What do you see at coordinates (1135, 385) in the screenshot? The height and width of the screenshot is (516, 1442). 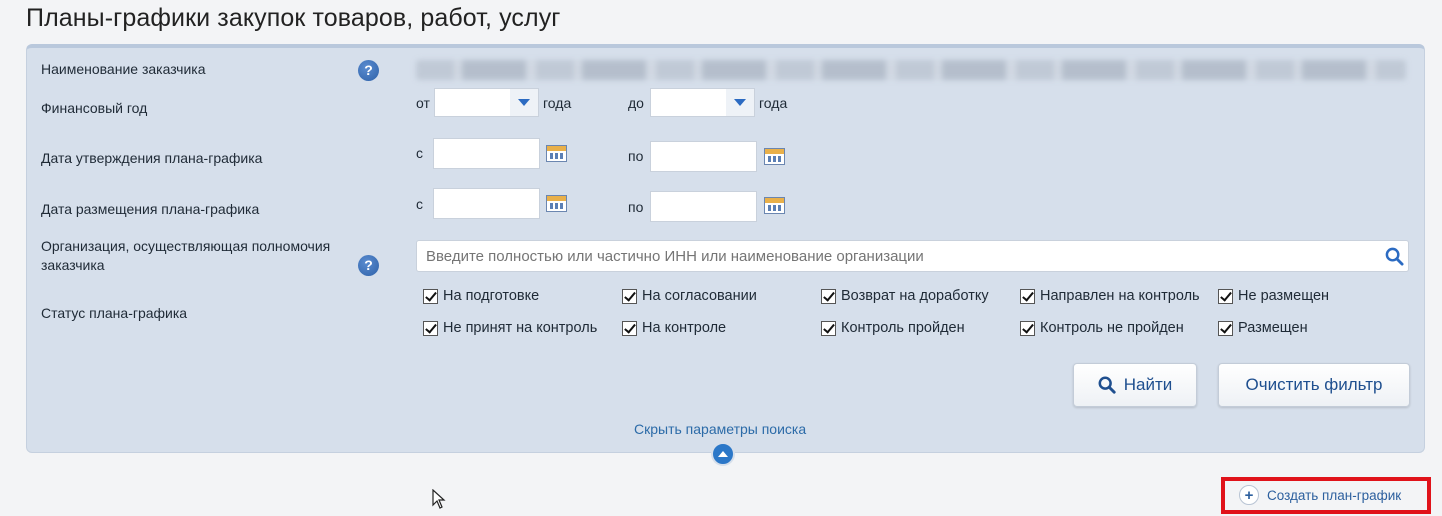 I see `find-button: Найти` at bounding box center [1135, 385].